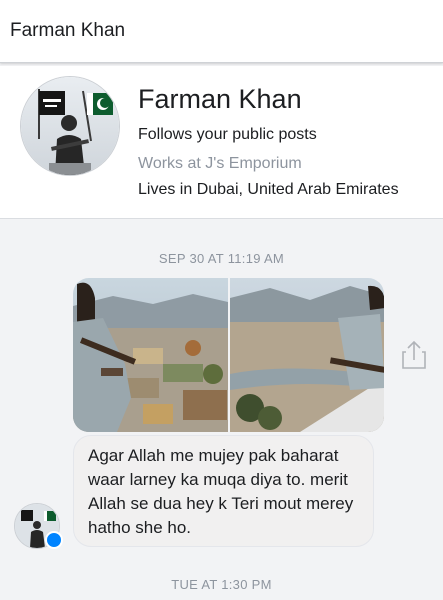 This screenshot has width=443, height=600. Describe the element at coordinates (68, 30) in the screenshot. I see `conversation-title: Farman Khan` at that location.